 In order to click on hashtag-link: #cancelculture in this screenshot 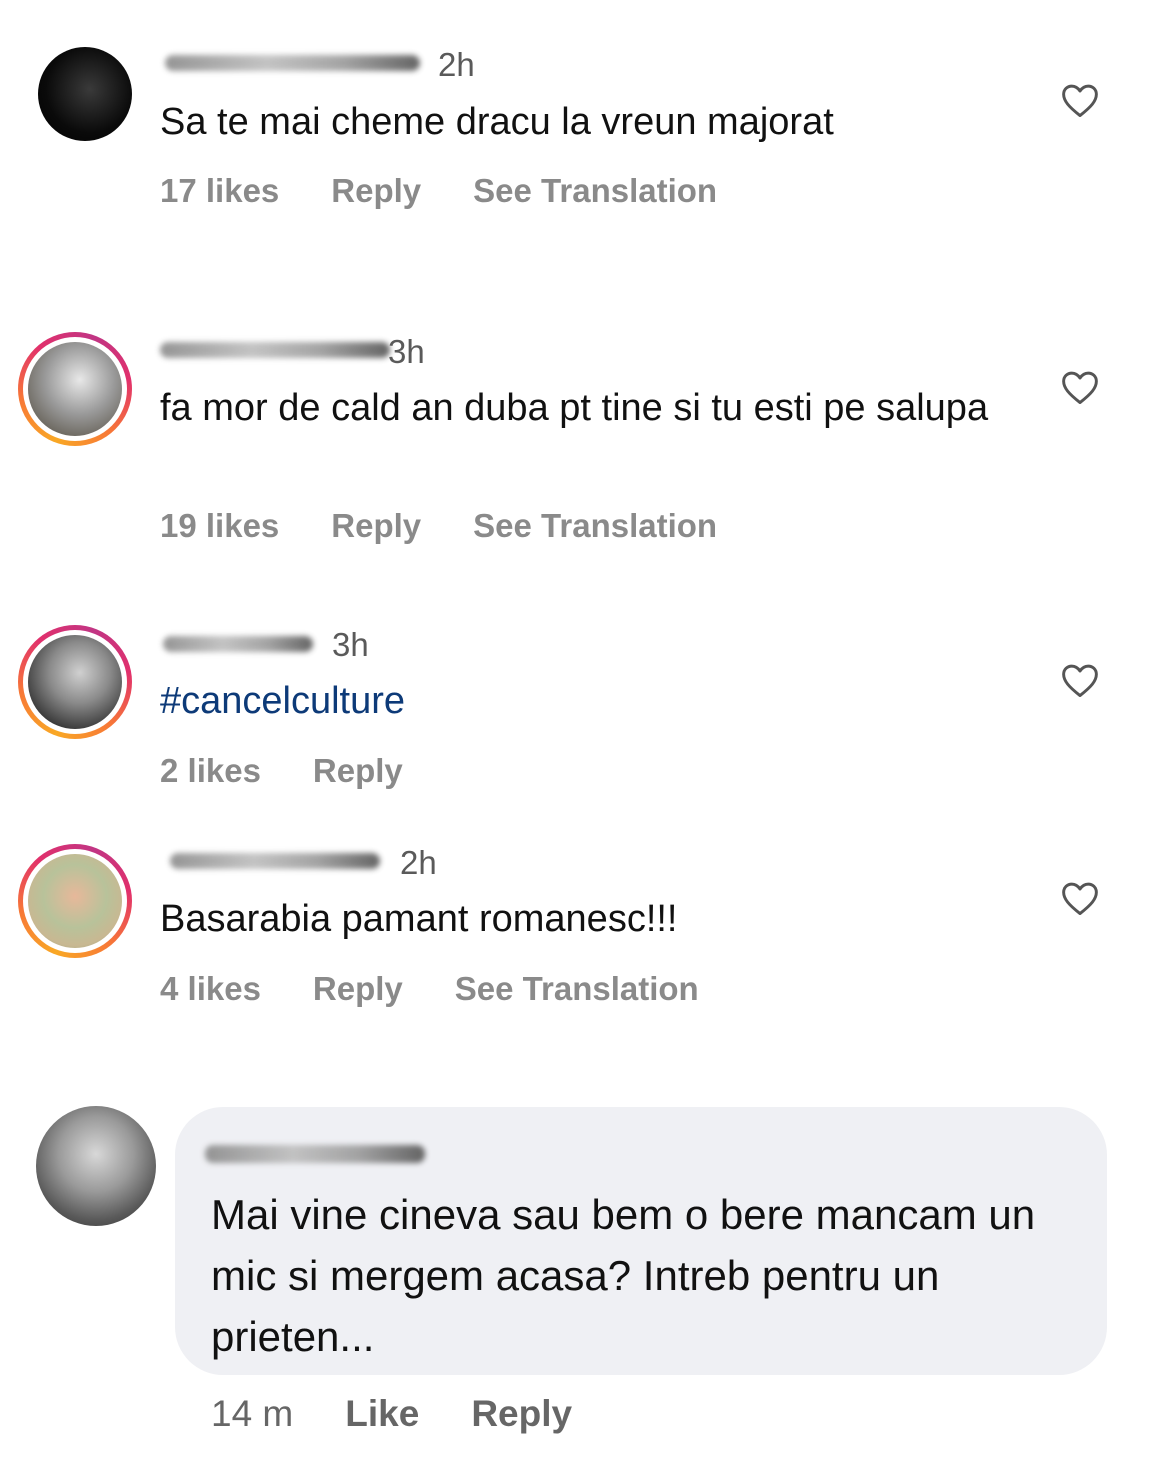, I will do `click(282, 701)`.